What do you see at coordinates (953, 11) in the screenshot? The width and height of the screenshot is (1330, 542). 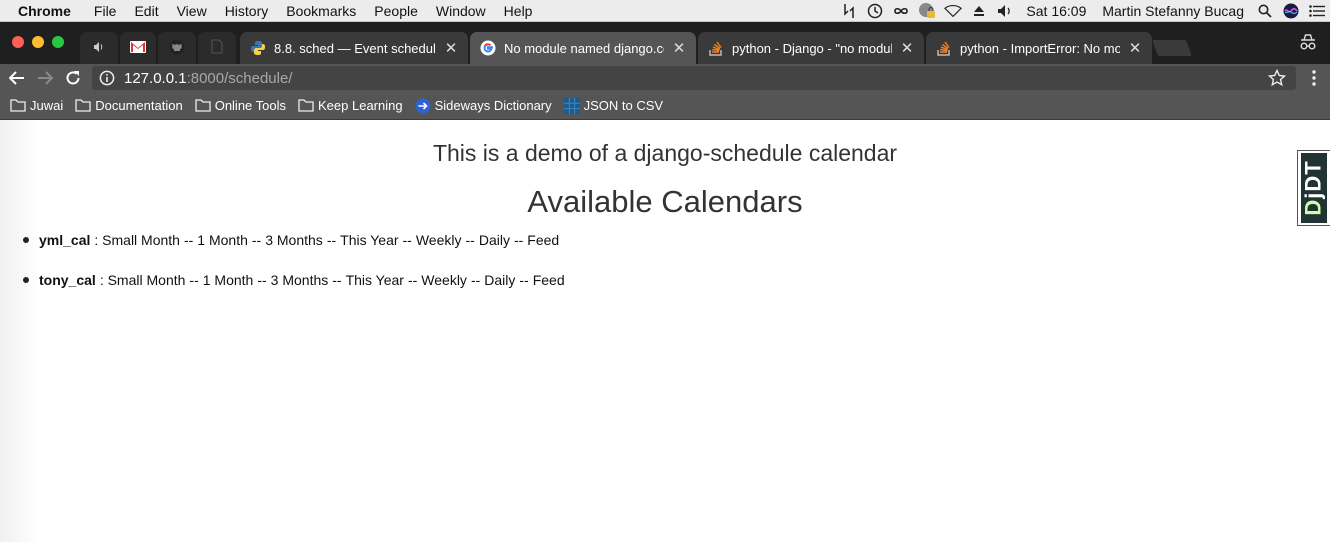 I see `wifi-icon` at bounding box center [953, 11].